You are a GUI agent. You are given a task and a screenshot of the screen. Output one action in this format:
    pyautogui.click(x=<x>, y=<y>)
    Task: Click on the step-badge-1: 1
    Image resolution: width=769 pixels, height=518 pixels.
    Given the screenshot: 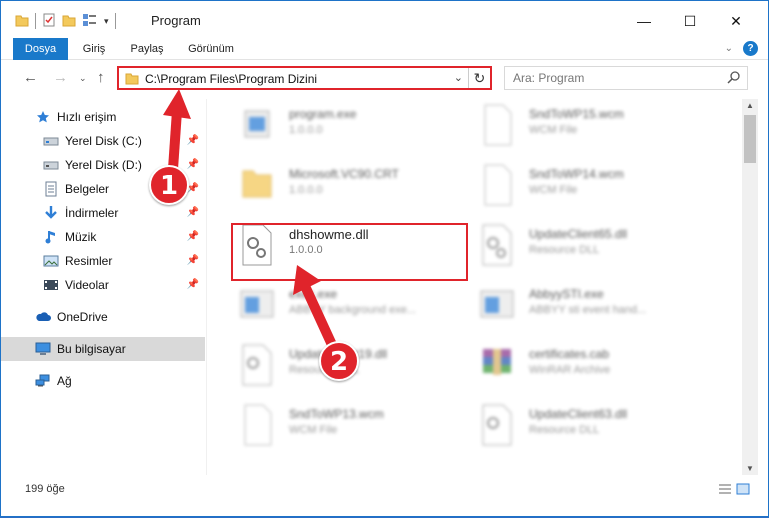 What is the action you would take?
    pyautogui.click(x=169, y=185)
    